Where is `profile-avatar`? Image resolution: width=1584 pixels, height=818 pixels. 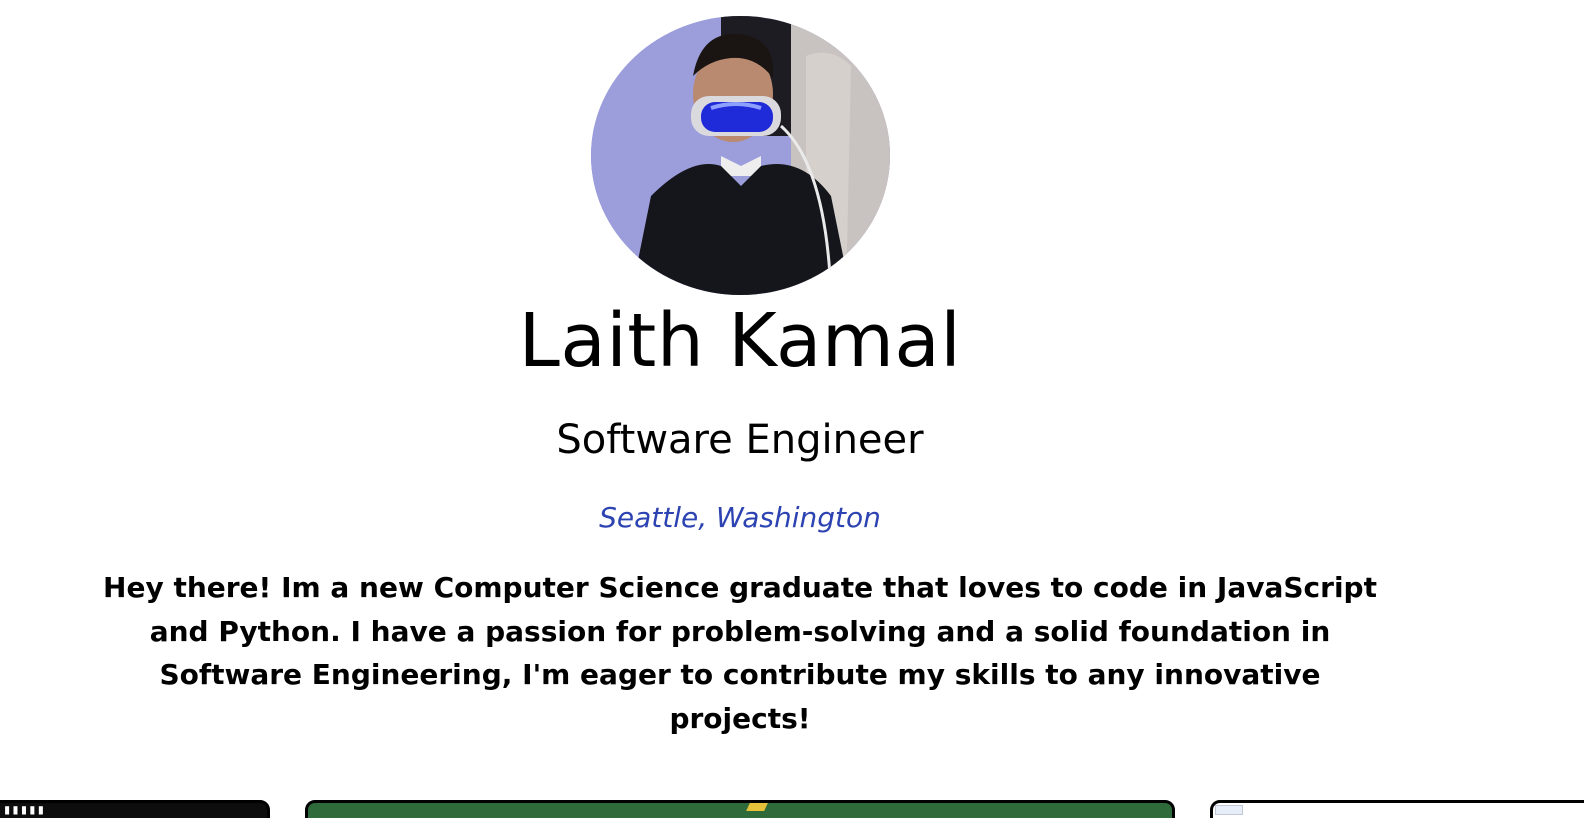
profile-avatar is located at coordinates (740, 155).